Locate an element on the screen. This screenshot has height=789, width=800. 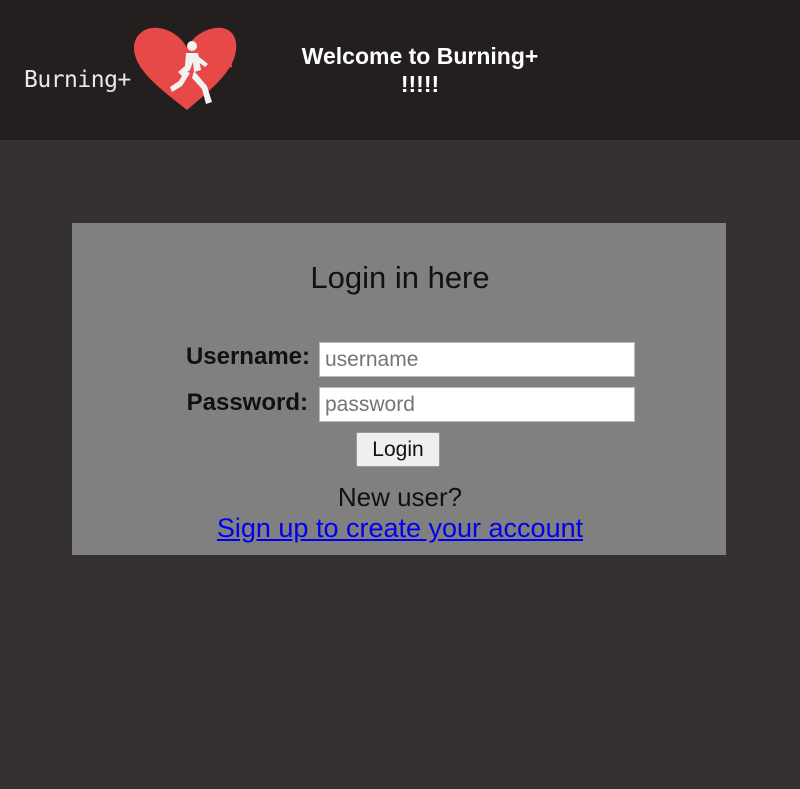
username-input is located at coordinates (477, 359).